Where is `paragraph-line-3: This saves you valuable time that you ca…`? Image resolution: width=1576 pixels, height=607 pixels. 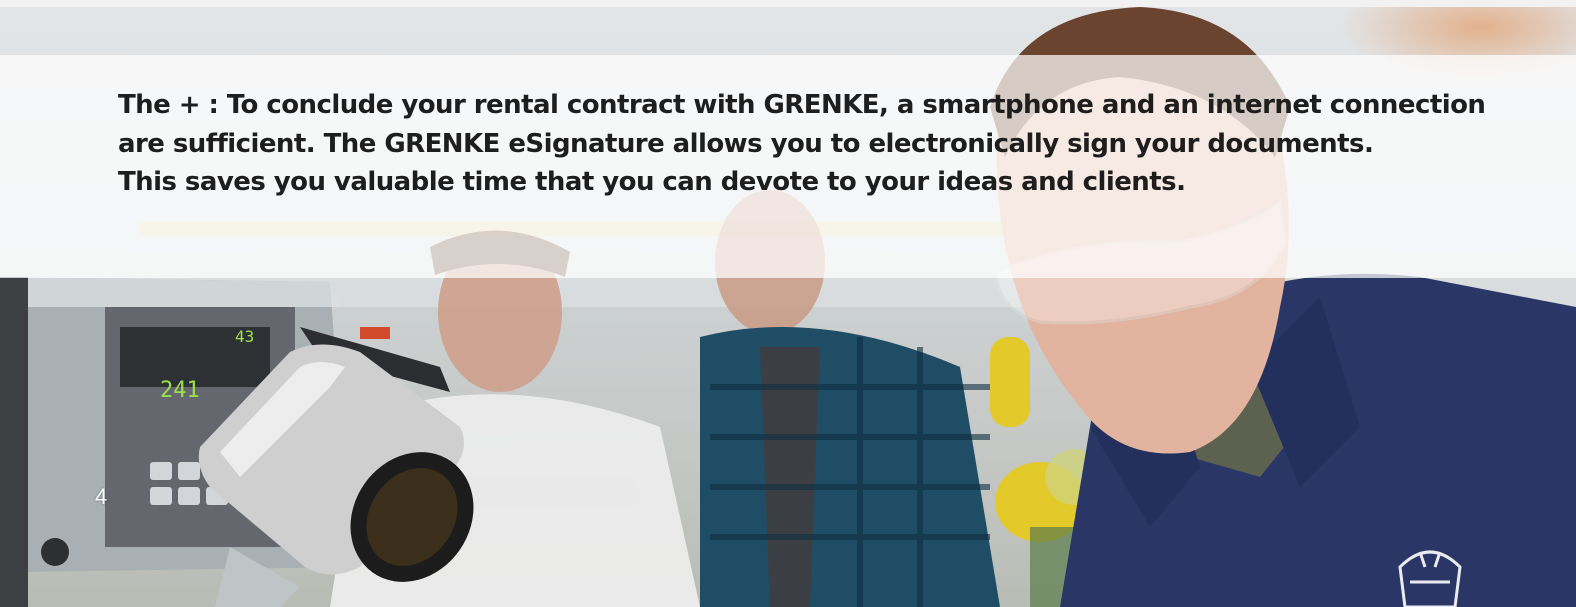 paragraph-line-3: This saves you valuable time that you ca… is located at coordinates (652, 182).